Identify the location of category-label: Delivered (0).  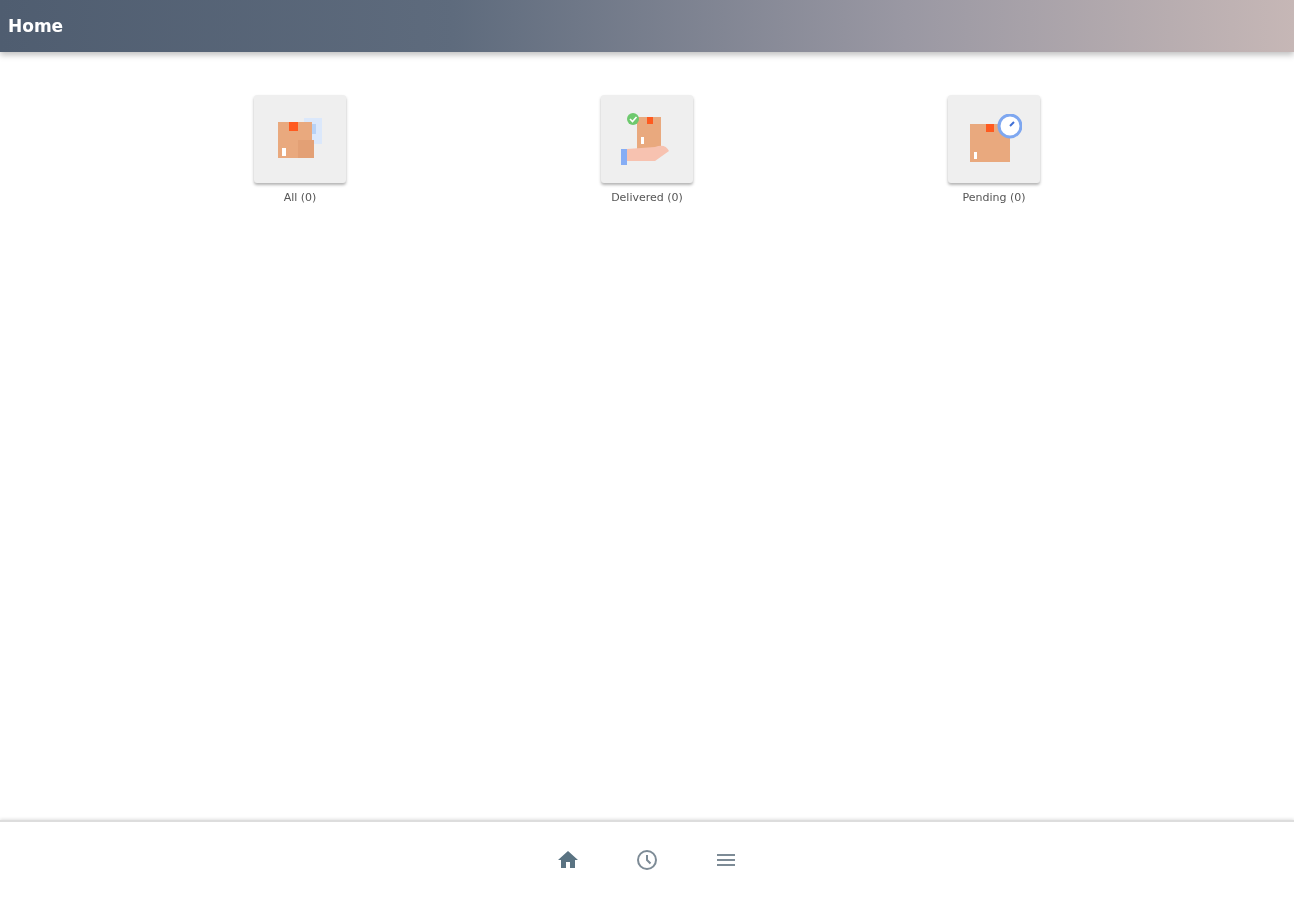
(647, 197).